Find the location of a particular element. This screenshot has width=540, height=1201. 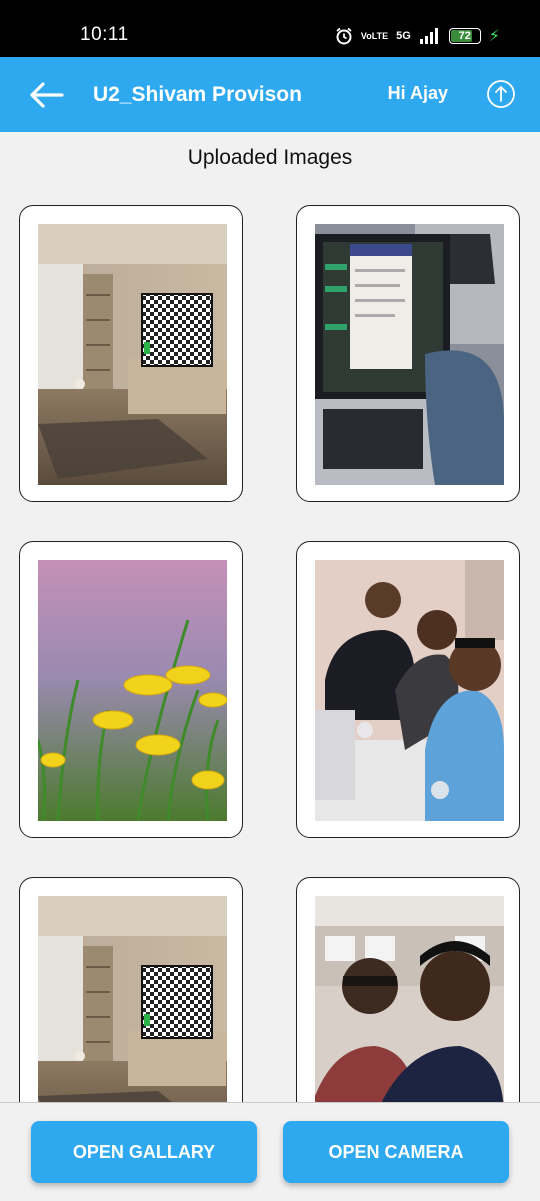

image-thumbnail-laptop is located at coordinates (409, 354).